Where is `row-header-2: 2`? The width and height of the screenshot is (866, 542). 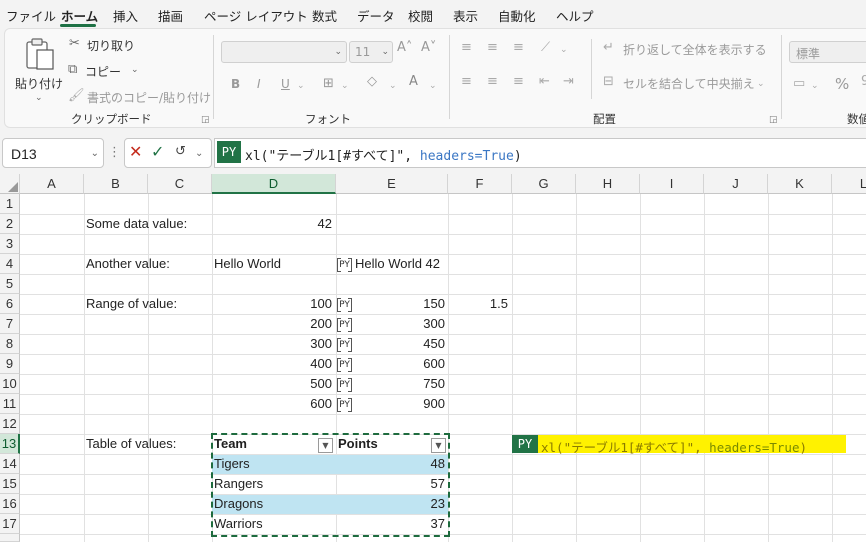 row-header-2: 2 is located at coordinates (10, 224).